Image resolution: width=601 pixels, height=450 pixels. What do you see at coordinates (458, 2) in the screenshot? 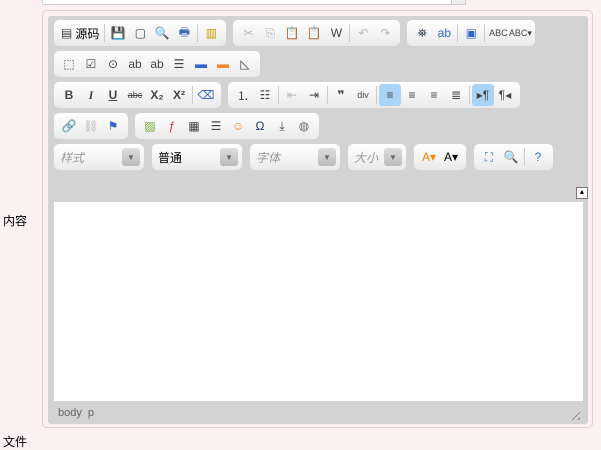
I see `title-input-button` at bounding box center [458, 2].